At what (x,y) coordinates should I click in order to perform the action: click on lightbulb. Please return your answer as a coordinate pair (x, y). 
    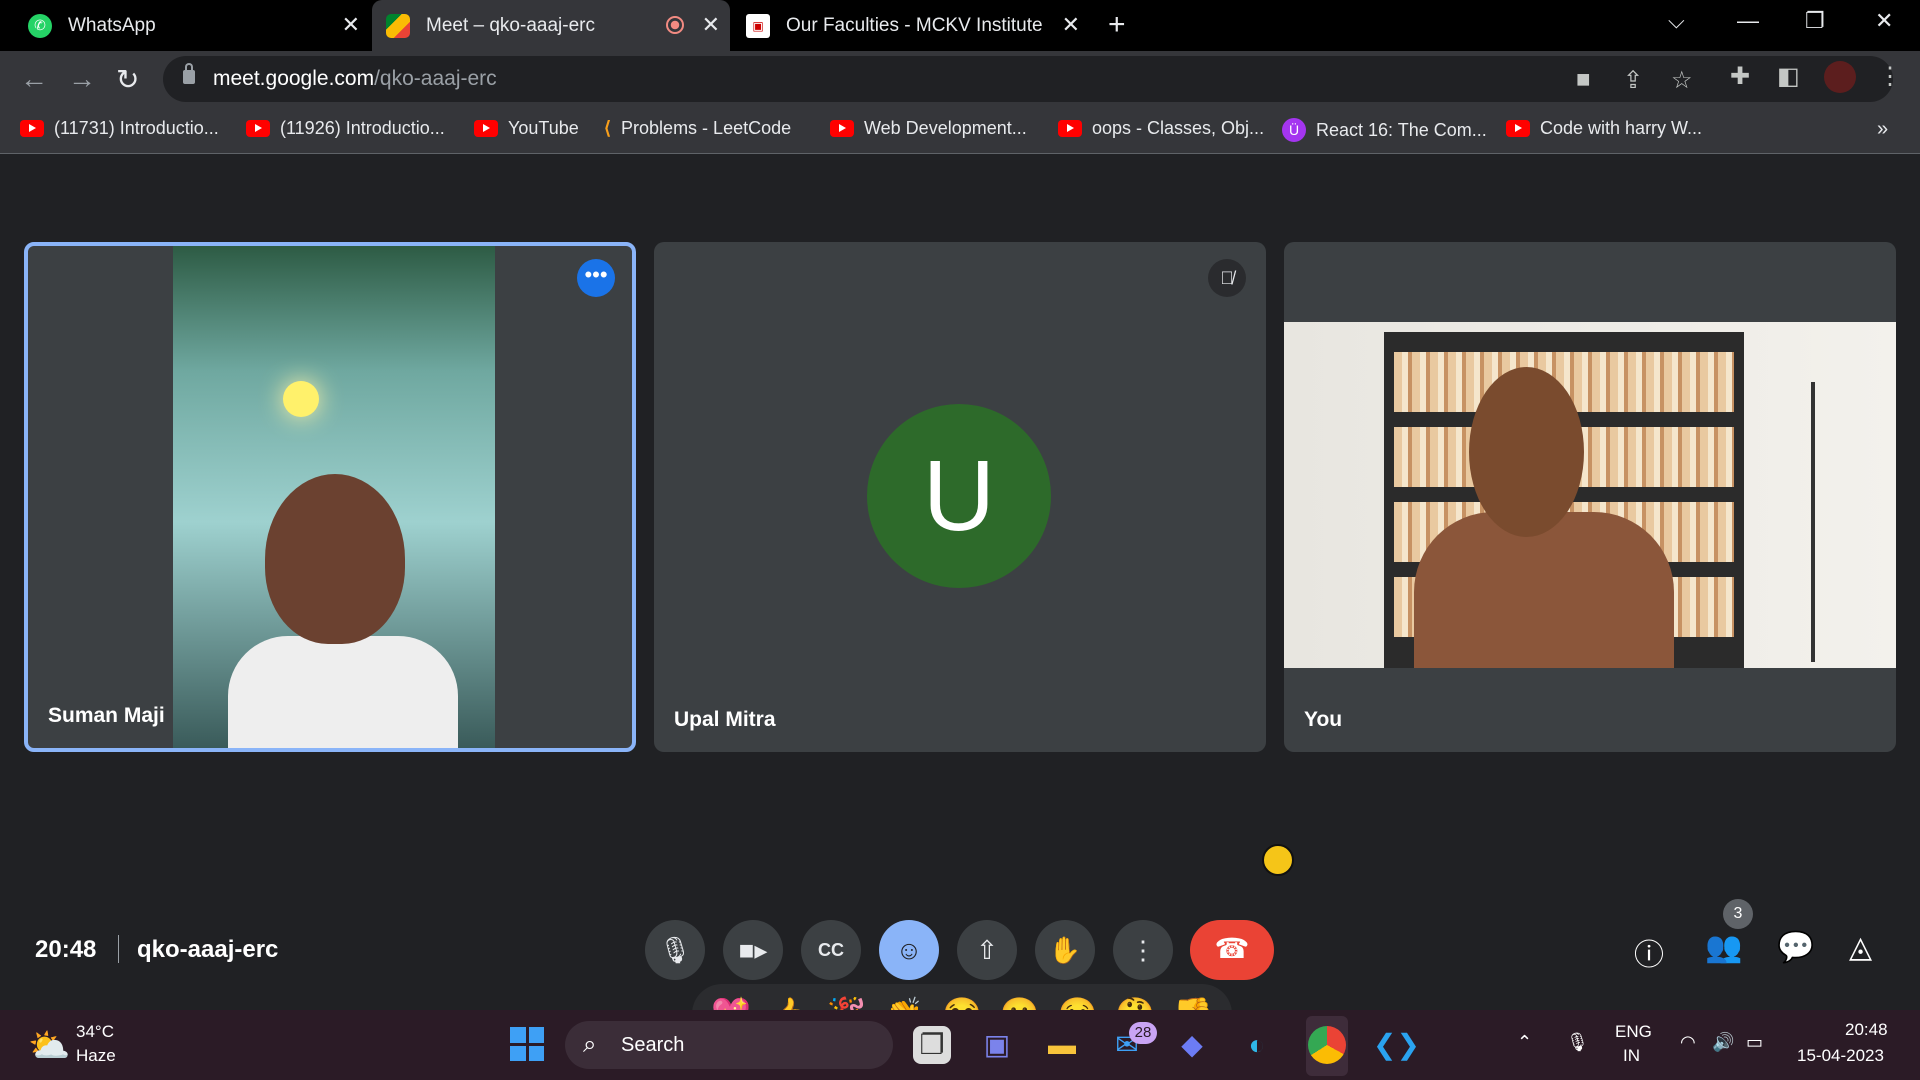
    Looking at the image, I should click on (301, 399).